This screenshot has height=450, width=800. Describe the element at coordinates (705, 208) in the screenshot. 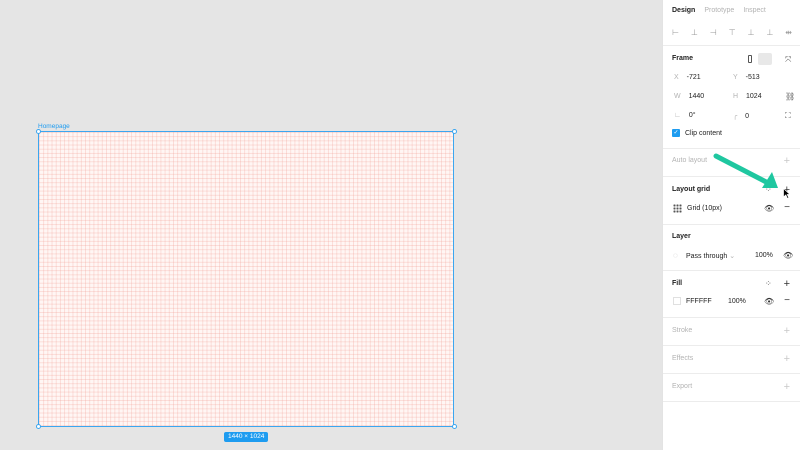

I see `layout-grid-item-label: Grid (10px)` at that location.